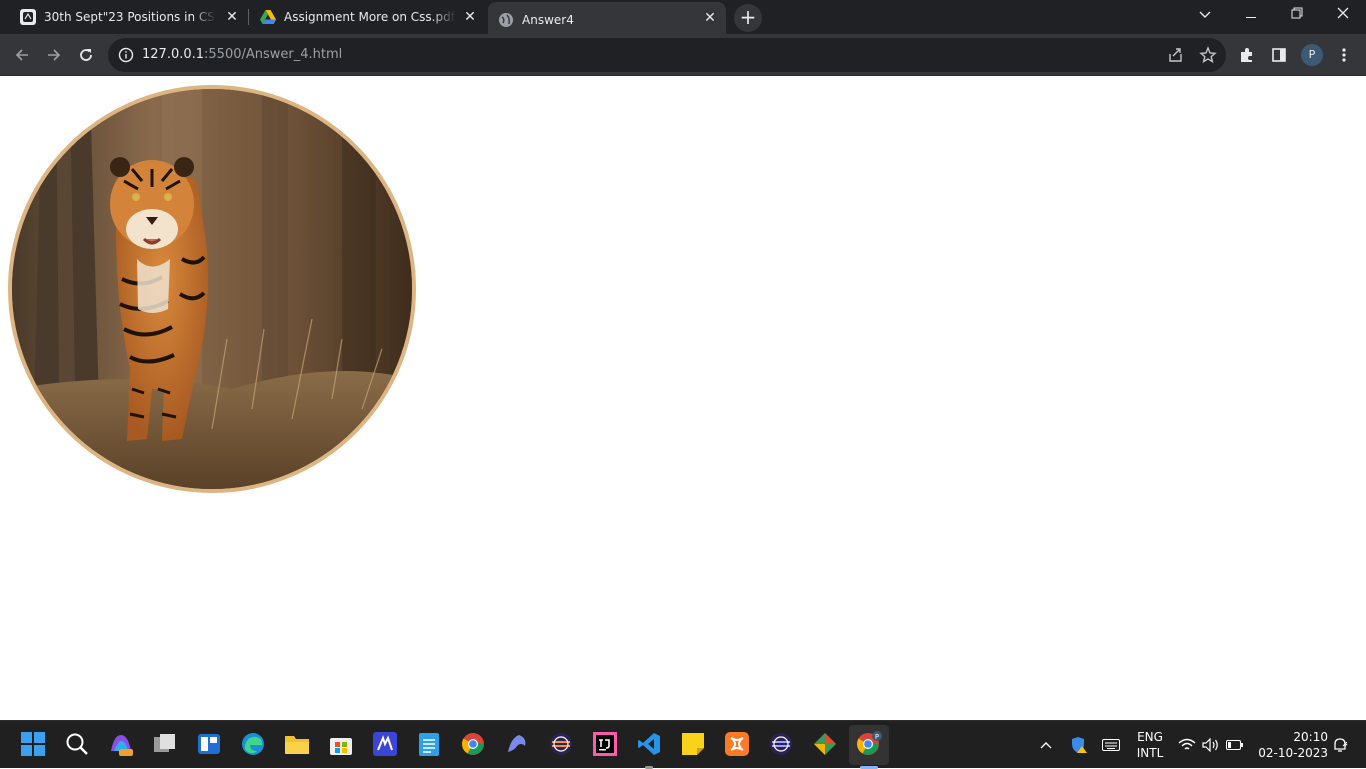  Describe the element at coordinates (1293, 753) in the screenshot. I see `clock-date: 02-10-2023` at that location.